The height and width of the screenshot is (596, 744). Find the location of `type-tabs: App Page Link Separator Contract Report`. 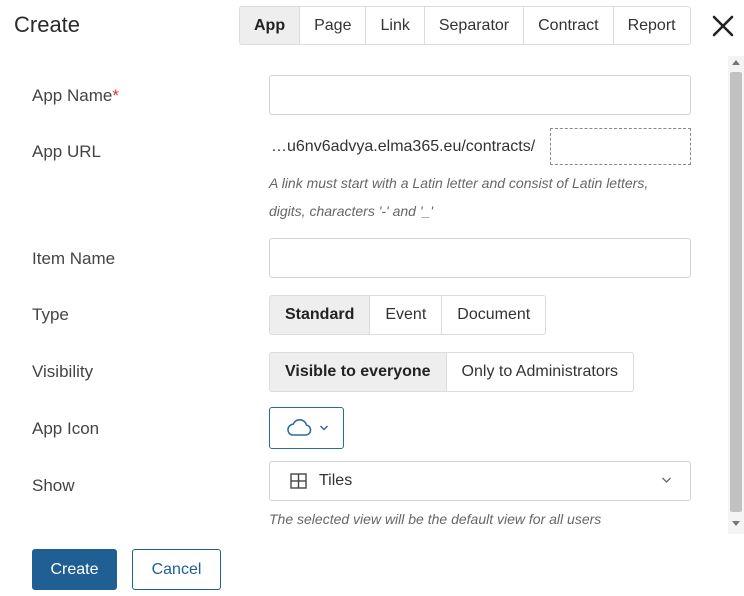

type-tabs: App Page Link Separator Contract Report is located at coordinates (465, 25).